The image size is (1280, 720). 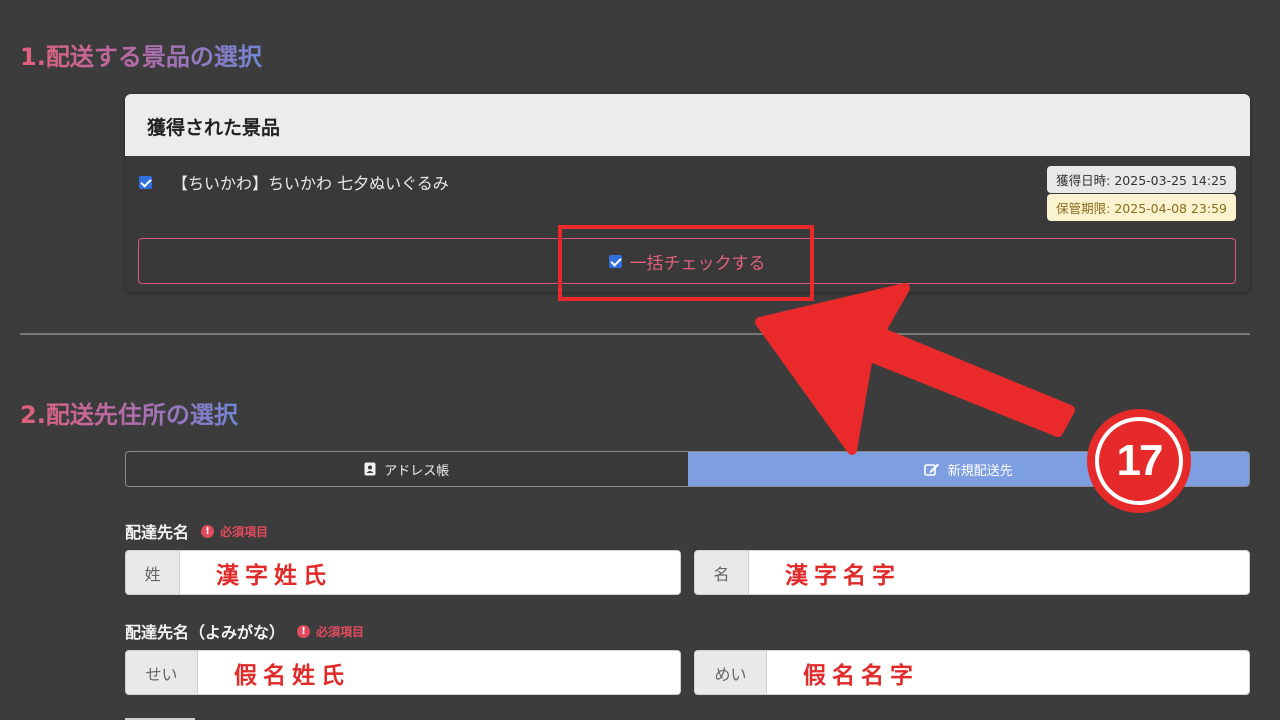 I want to click on first-name-kana-input: 假名名字, so click(x=1008, y=672).